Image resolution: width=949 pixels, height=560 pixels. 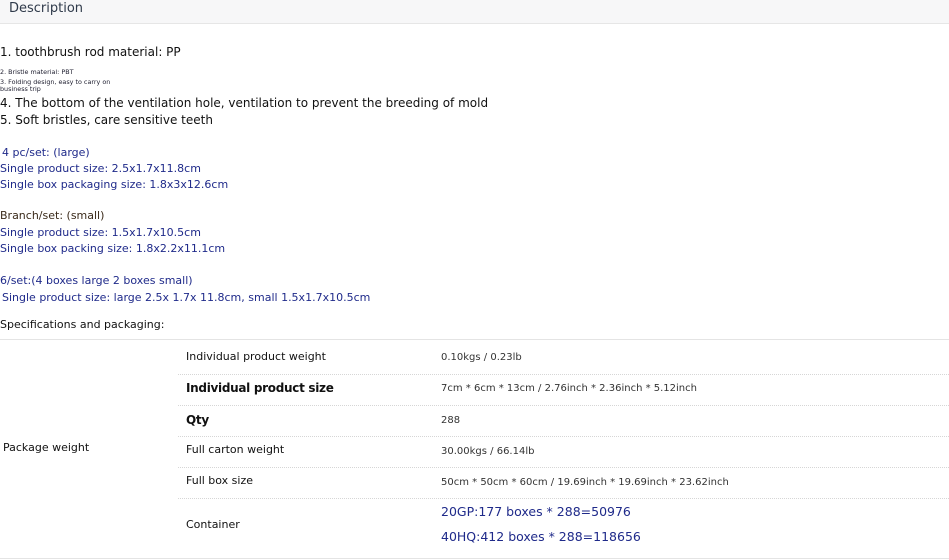 I want to click on package-weight-label: Package weight, so click(x=46, y=447).